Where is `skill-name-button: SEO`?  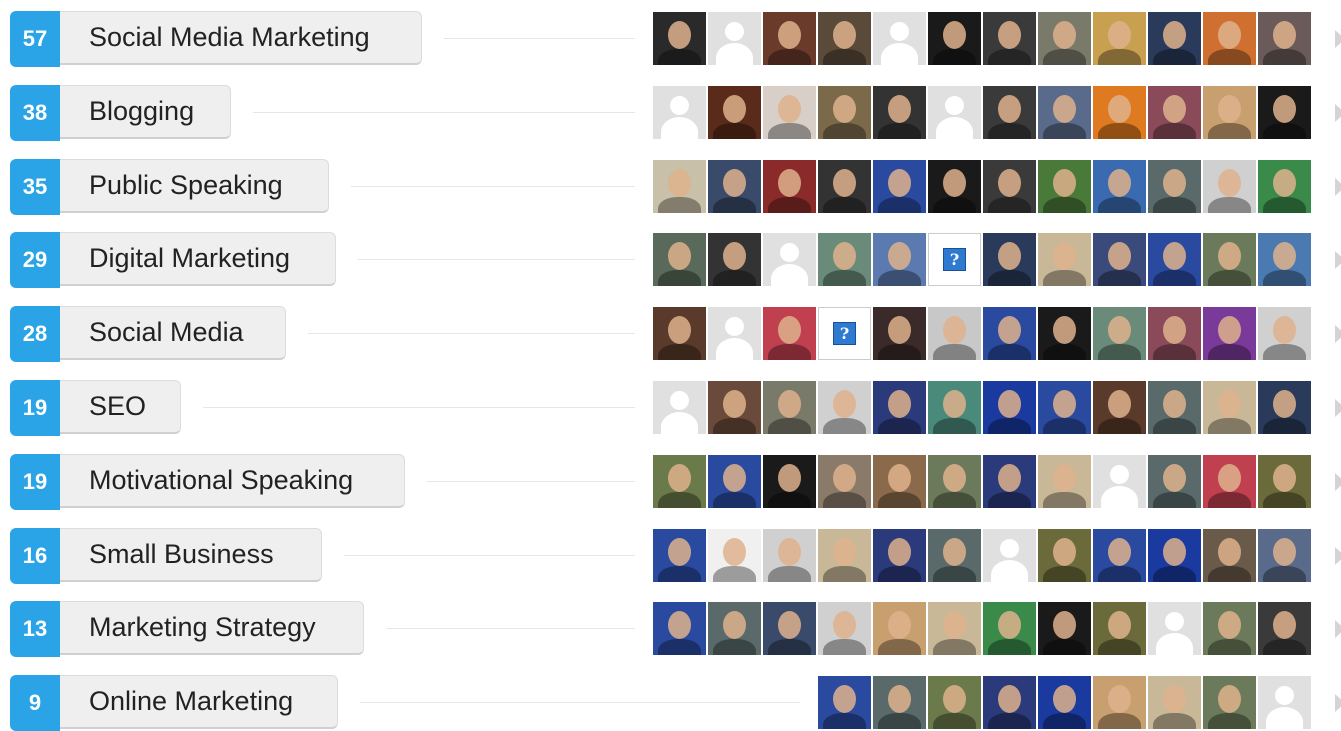
skill-name-button: SEO is located at coordinates (120, 407).